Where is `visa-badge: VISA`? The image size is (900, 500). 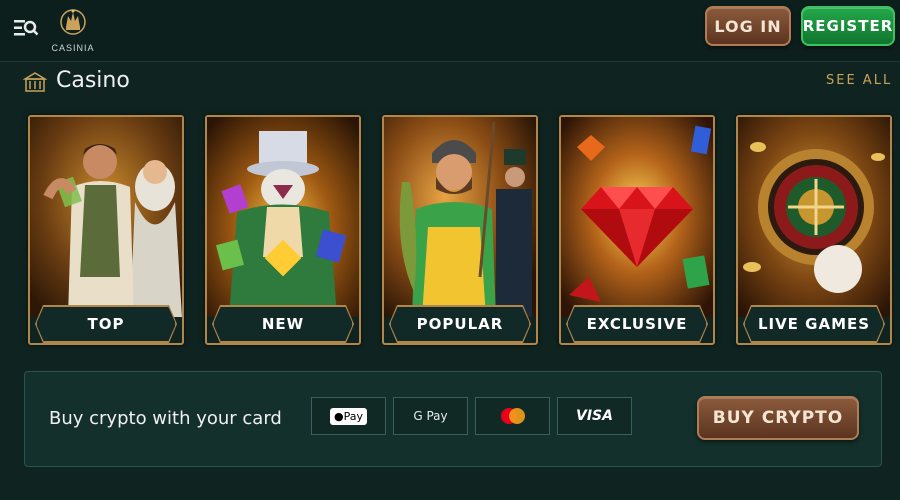 visa-badge: VISA is located at coordinates (594, 416).